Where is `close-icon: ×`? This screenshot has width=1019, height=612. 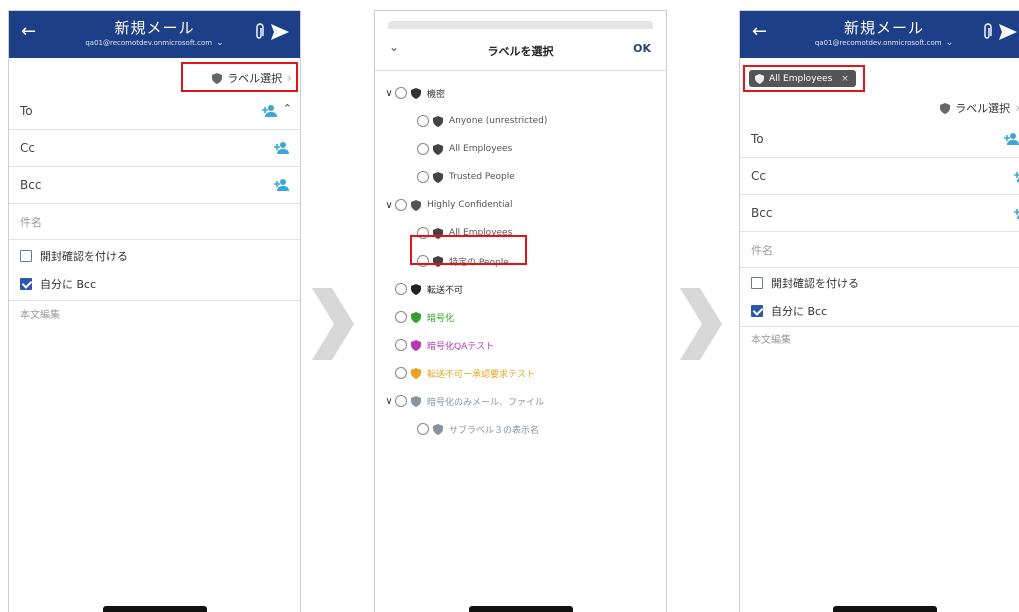
close-icon: × is located at coordinates (845, 79).